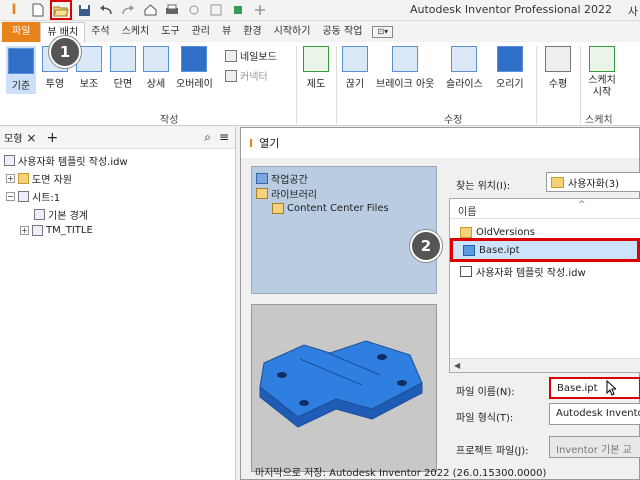 This screenshot has width=640, height=480. What do you see at coordinates (440, 143) in the screenshot?
I see `dialog-title-bar: I 열기` at bounding box center [440, 143].